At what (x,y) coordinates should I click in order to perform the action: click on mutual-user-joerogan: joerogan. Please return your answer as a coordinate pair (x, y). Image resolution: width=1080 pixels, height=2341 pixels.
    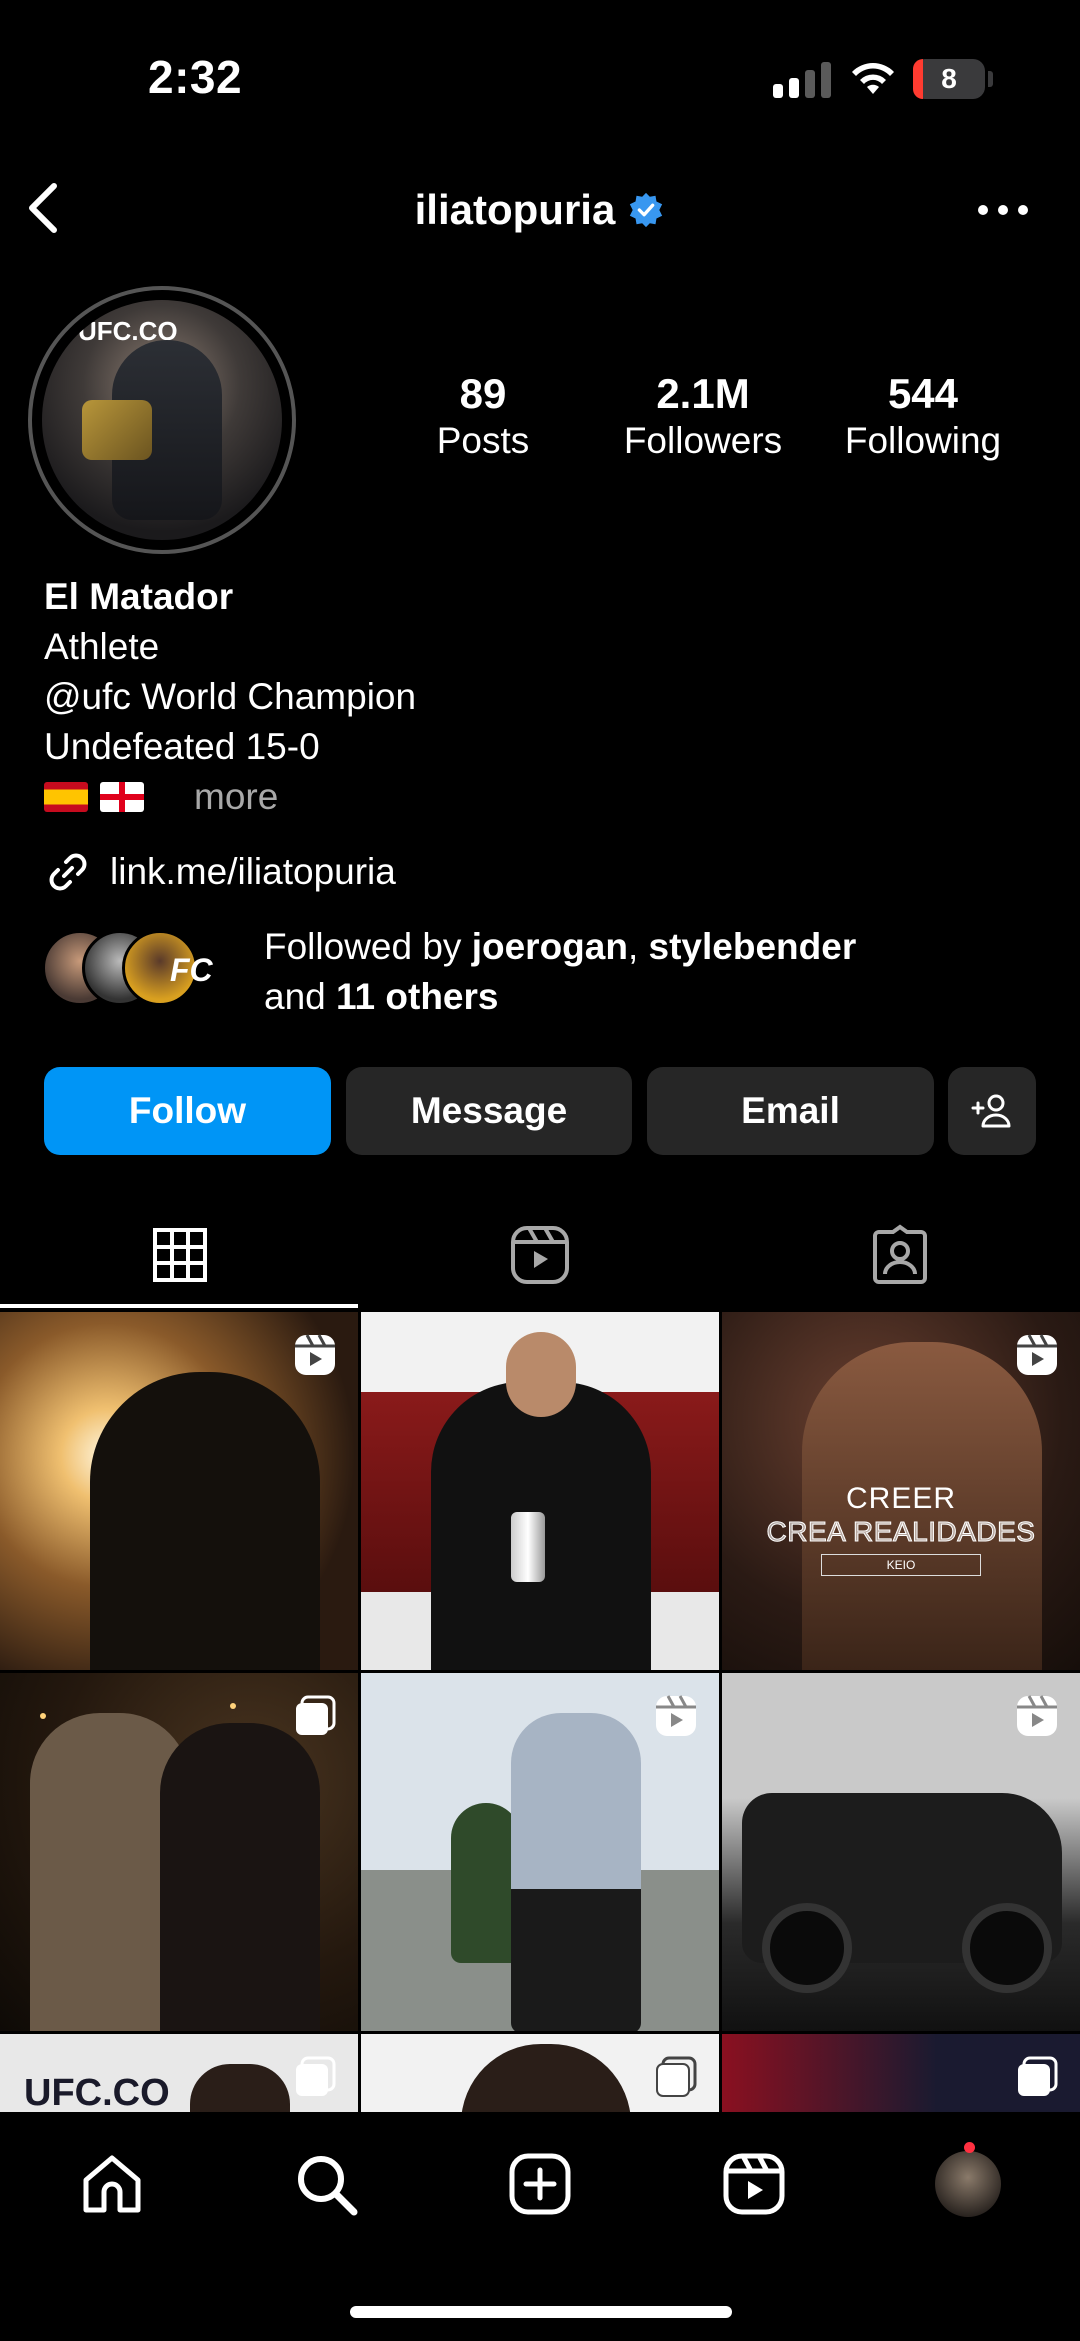
    Looking at the image, I should click on (550, 946).